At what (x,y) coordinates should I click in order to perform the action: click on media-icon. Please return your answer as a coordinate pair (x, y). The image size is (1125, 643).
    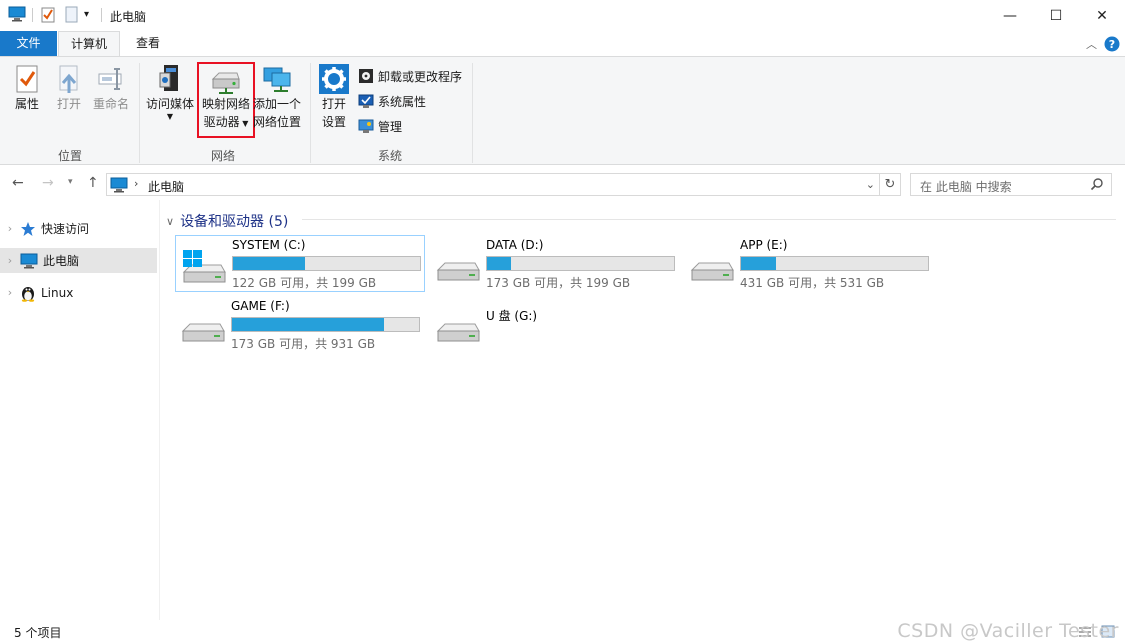
    Looking at the image, I should click on (168, 78).